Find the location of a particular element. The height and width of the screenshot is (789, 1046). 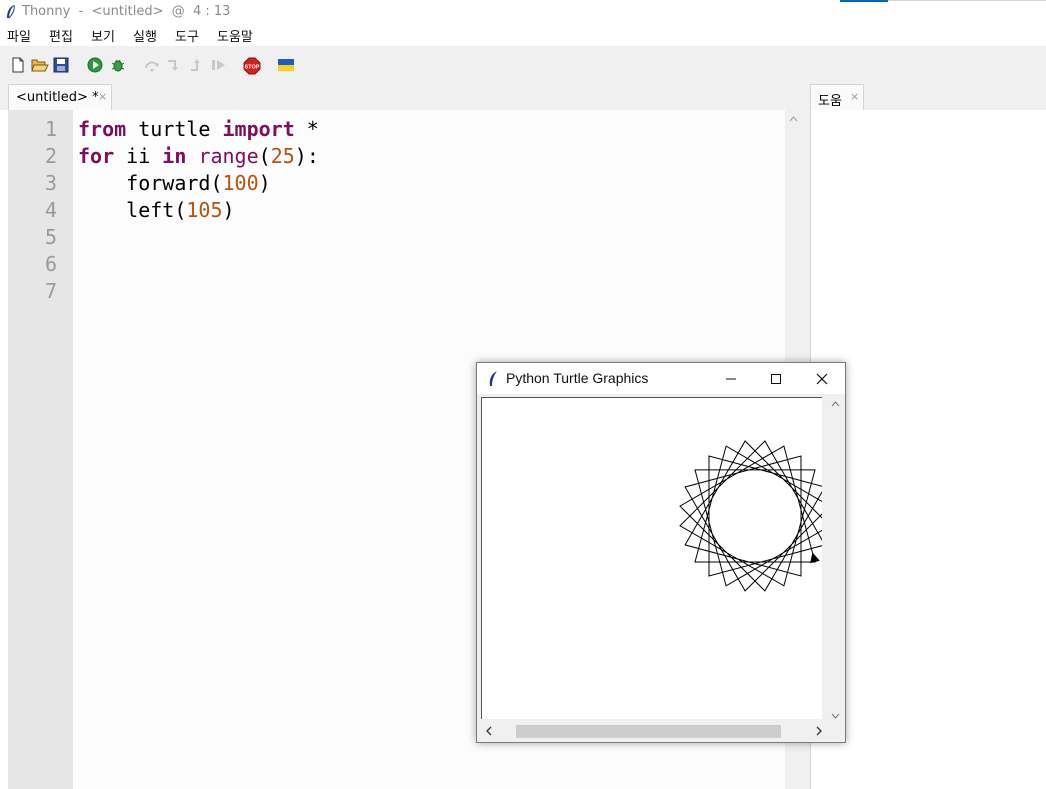

code-text: ( is located at coordinates (264, 156).